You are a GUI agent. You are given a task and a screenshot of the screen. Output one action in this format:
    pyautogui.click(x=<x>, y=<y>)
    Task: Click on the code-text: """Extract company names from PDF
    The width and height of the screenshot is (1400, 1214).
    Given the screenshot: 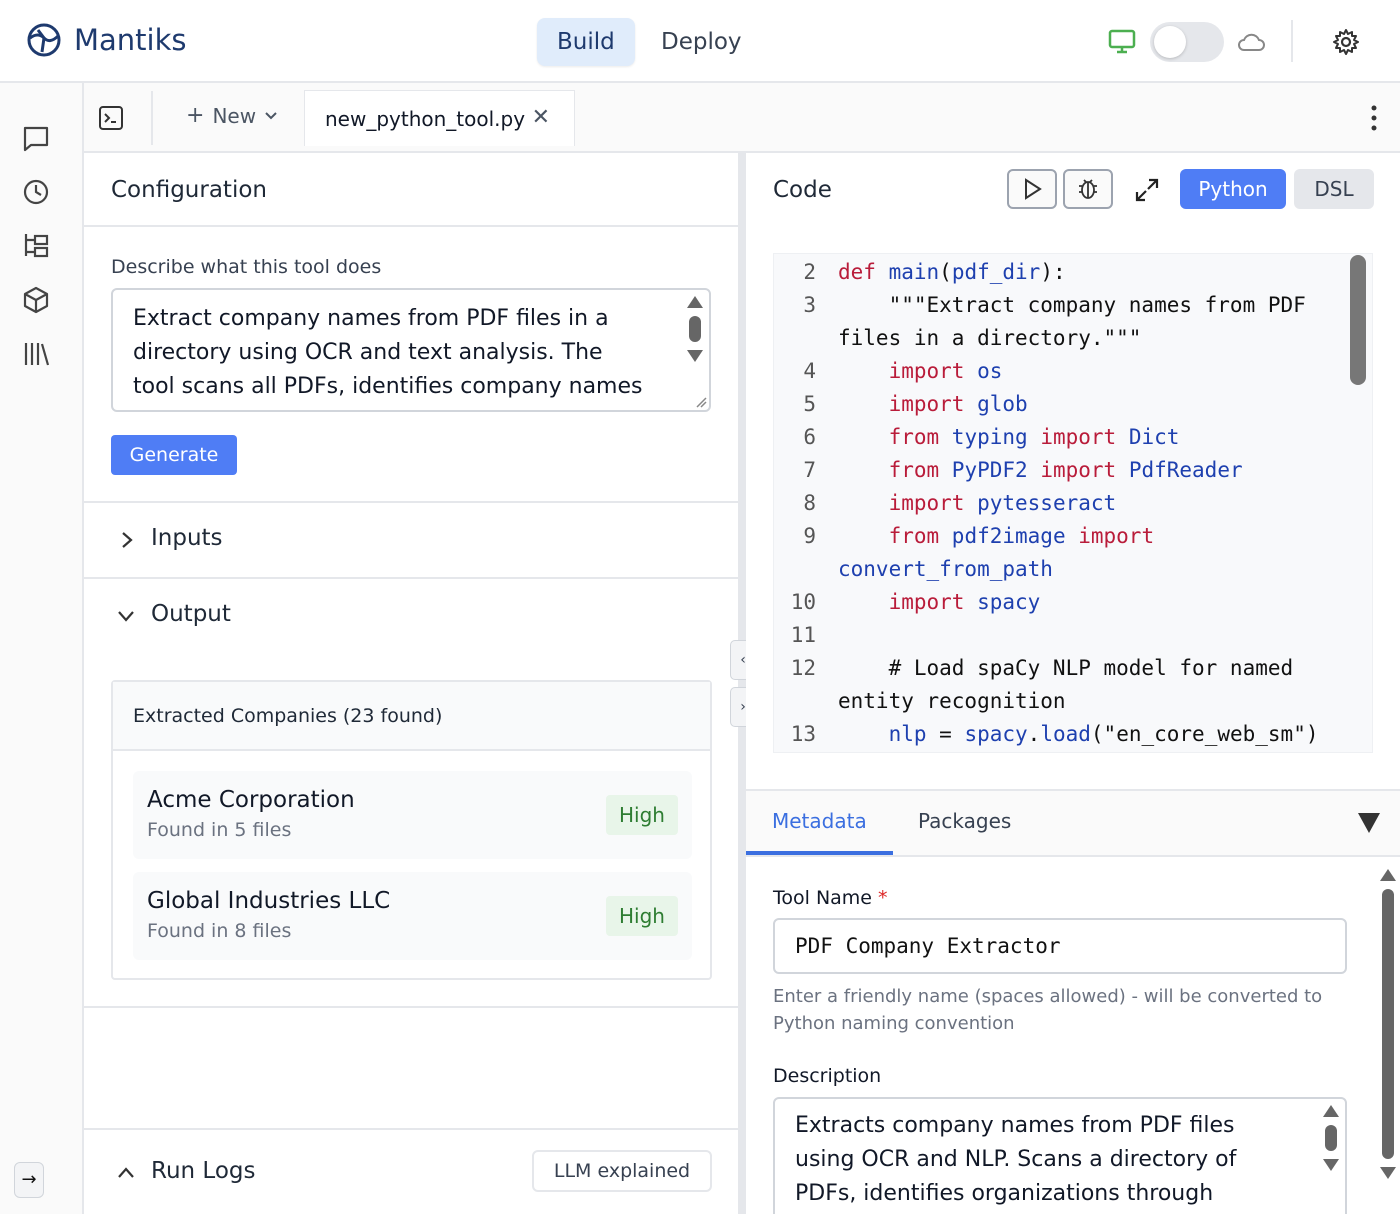 What is the action you would take?
    pyautogui.click(x=1072, y=305)
    